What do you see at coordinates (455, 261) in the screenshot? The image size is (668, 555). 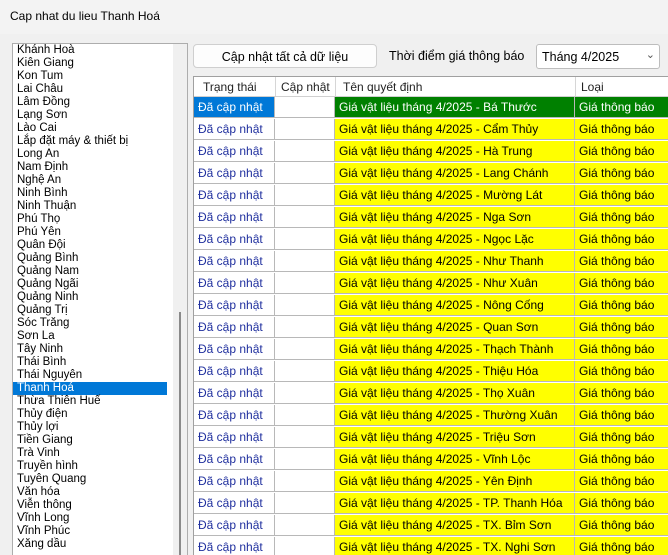 I see `name-cell: Giá vật liệu tháng 4/2025 - Như Thanh` at bounding box center [455, 261].